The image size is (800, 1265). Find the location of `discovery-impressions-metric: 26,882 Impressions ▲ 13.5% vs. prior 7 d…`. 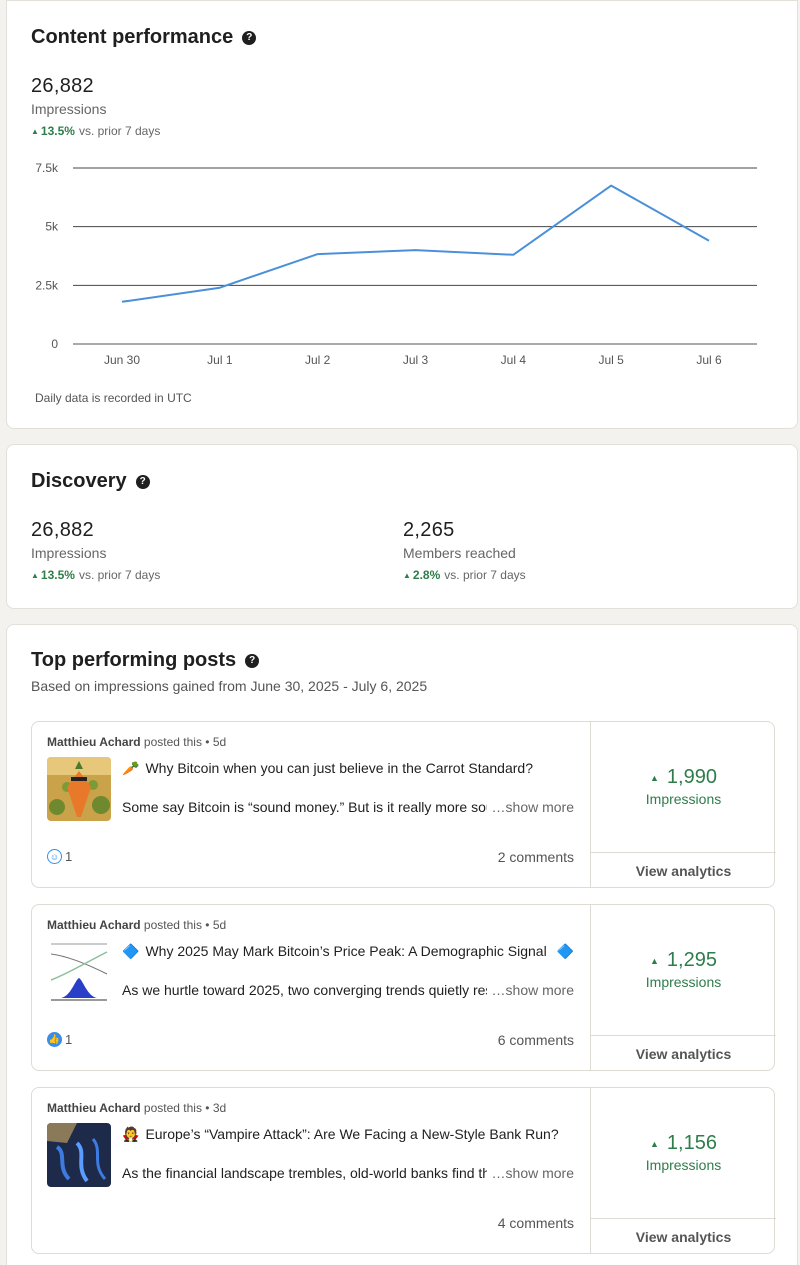

discovery-impressions-metric: 26,882 Impressions ▲ 13.5% vs. prior 7 d… is located at coordinates (95, 550).